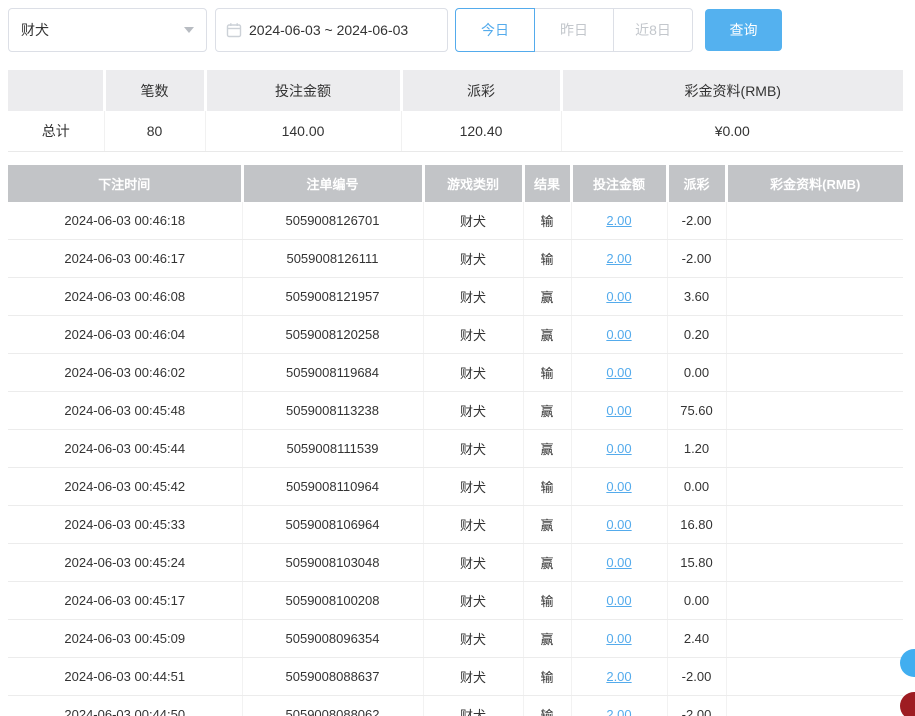 This screenshot has height=716, width=915. Describe the element at coordinates (620, 183) in the screenshot. I see `header-bet-amount: 投注金额` at that location.